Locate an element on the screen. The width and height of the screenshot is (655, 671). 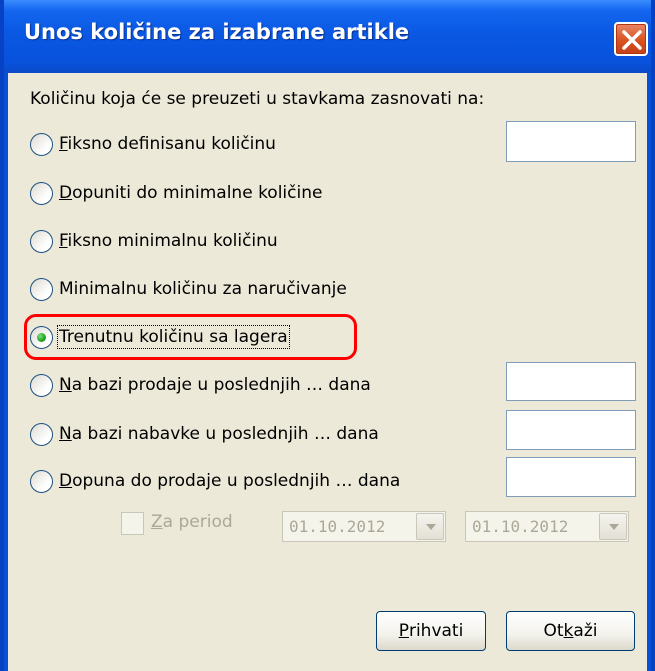
date-from-dropdown-button is located at coordinates (430, 526).